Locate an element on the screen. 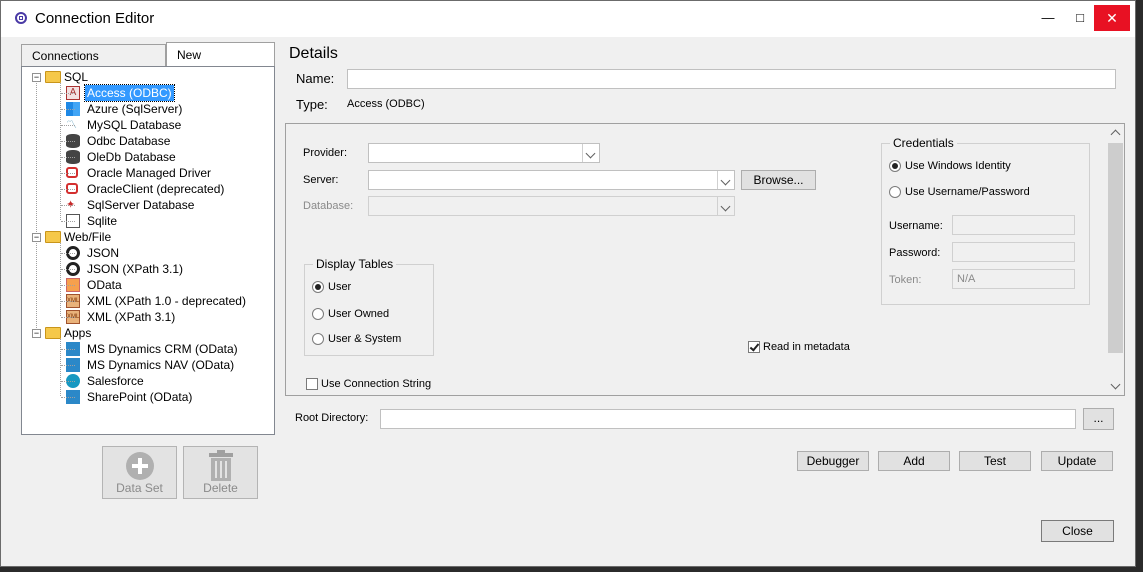  radio-windows-identity-label: Use Windows Identity is located at coordinates (958, 166).